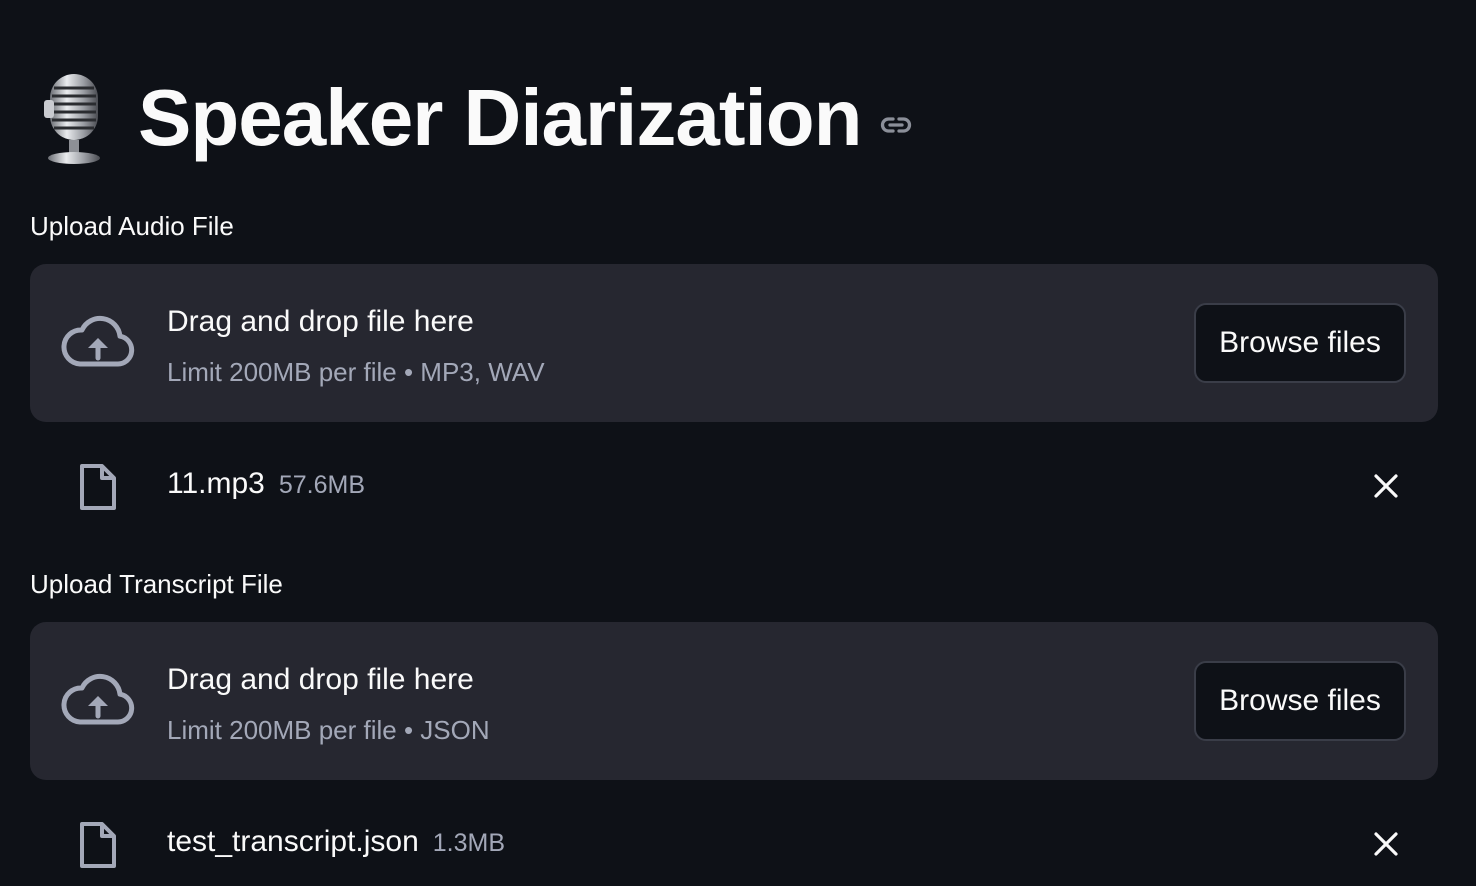 The height and width of the screenshot is (886, 1476). What do you see at coordinates (156, 584) in the screenshot?
I see `uploader-label: Upload Transcript File` at bounding box center [156, 584].